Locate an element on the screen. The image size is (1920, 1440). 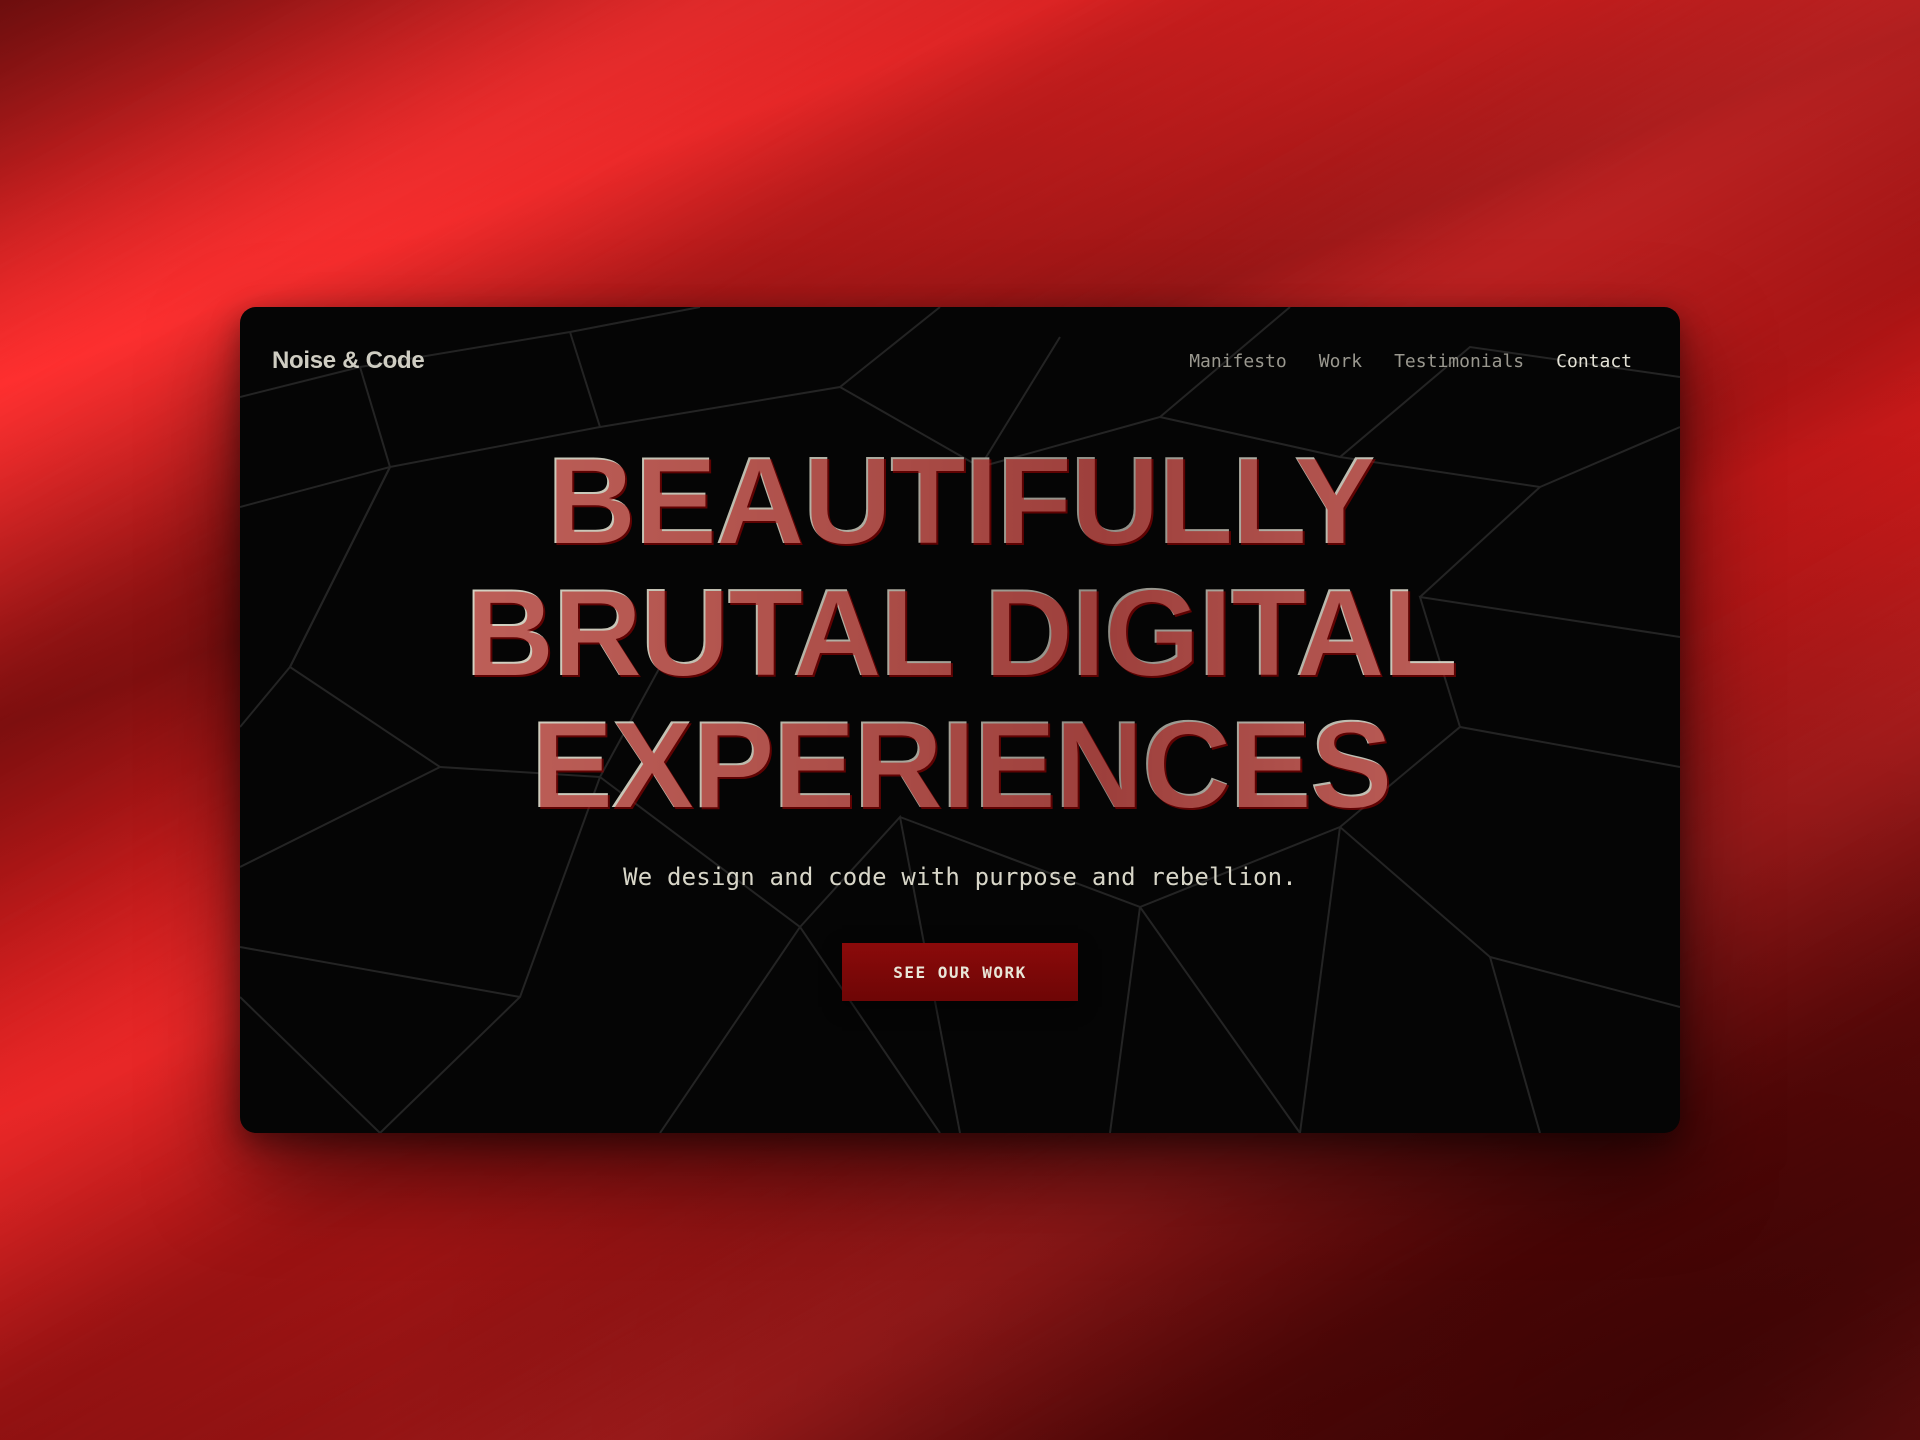
headline-line-3: EXPERIENCES is located at coordinates (960, 765).